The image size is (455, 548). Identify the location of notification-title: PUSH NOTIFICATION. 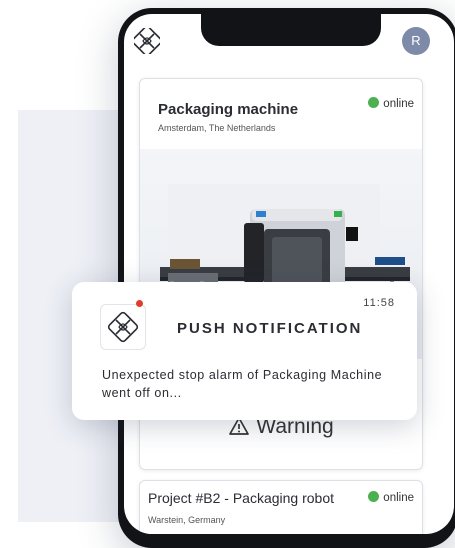
(270, 328).